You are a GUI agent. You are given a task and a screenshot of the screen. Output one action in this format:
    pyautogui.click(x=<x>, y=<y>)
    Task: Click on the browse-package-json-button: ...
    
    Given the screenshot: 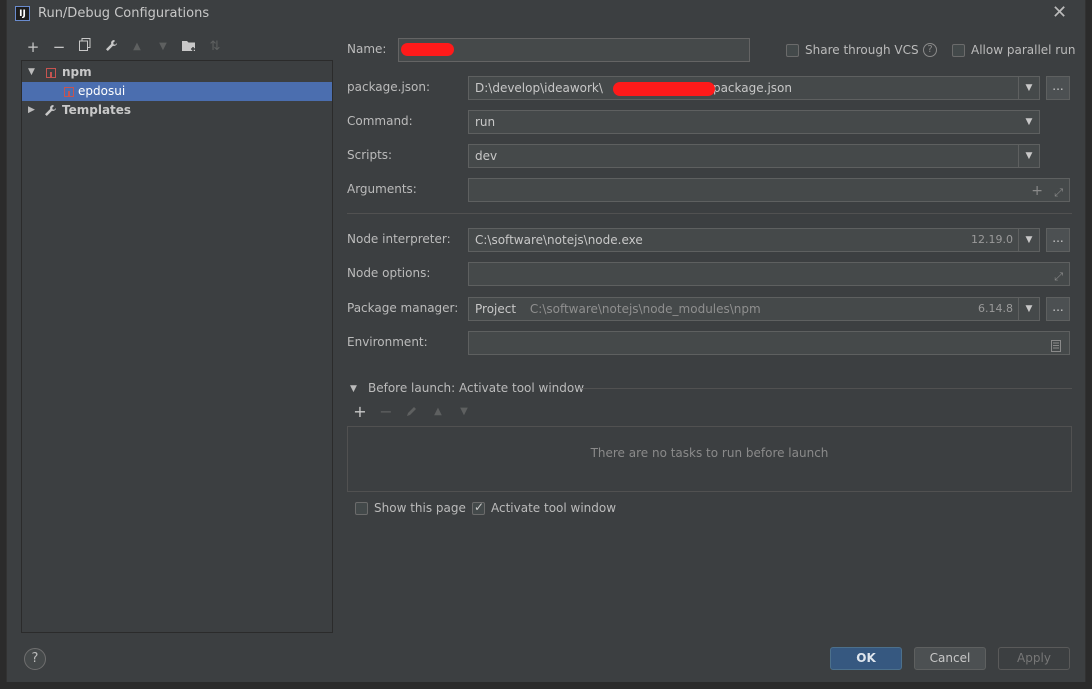 What is the action you would take?
    pyautogui.click(x=1058, y=88)
    